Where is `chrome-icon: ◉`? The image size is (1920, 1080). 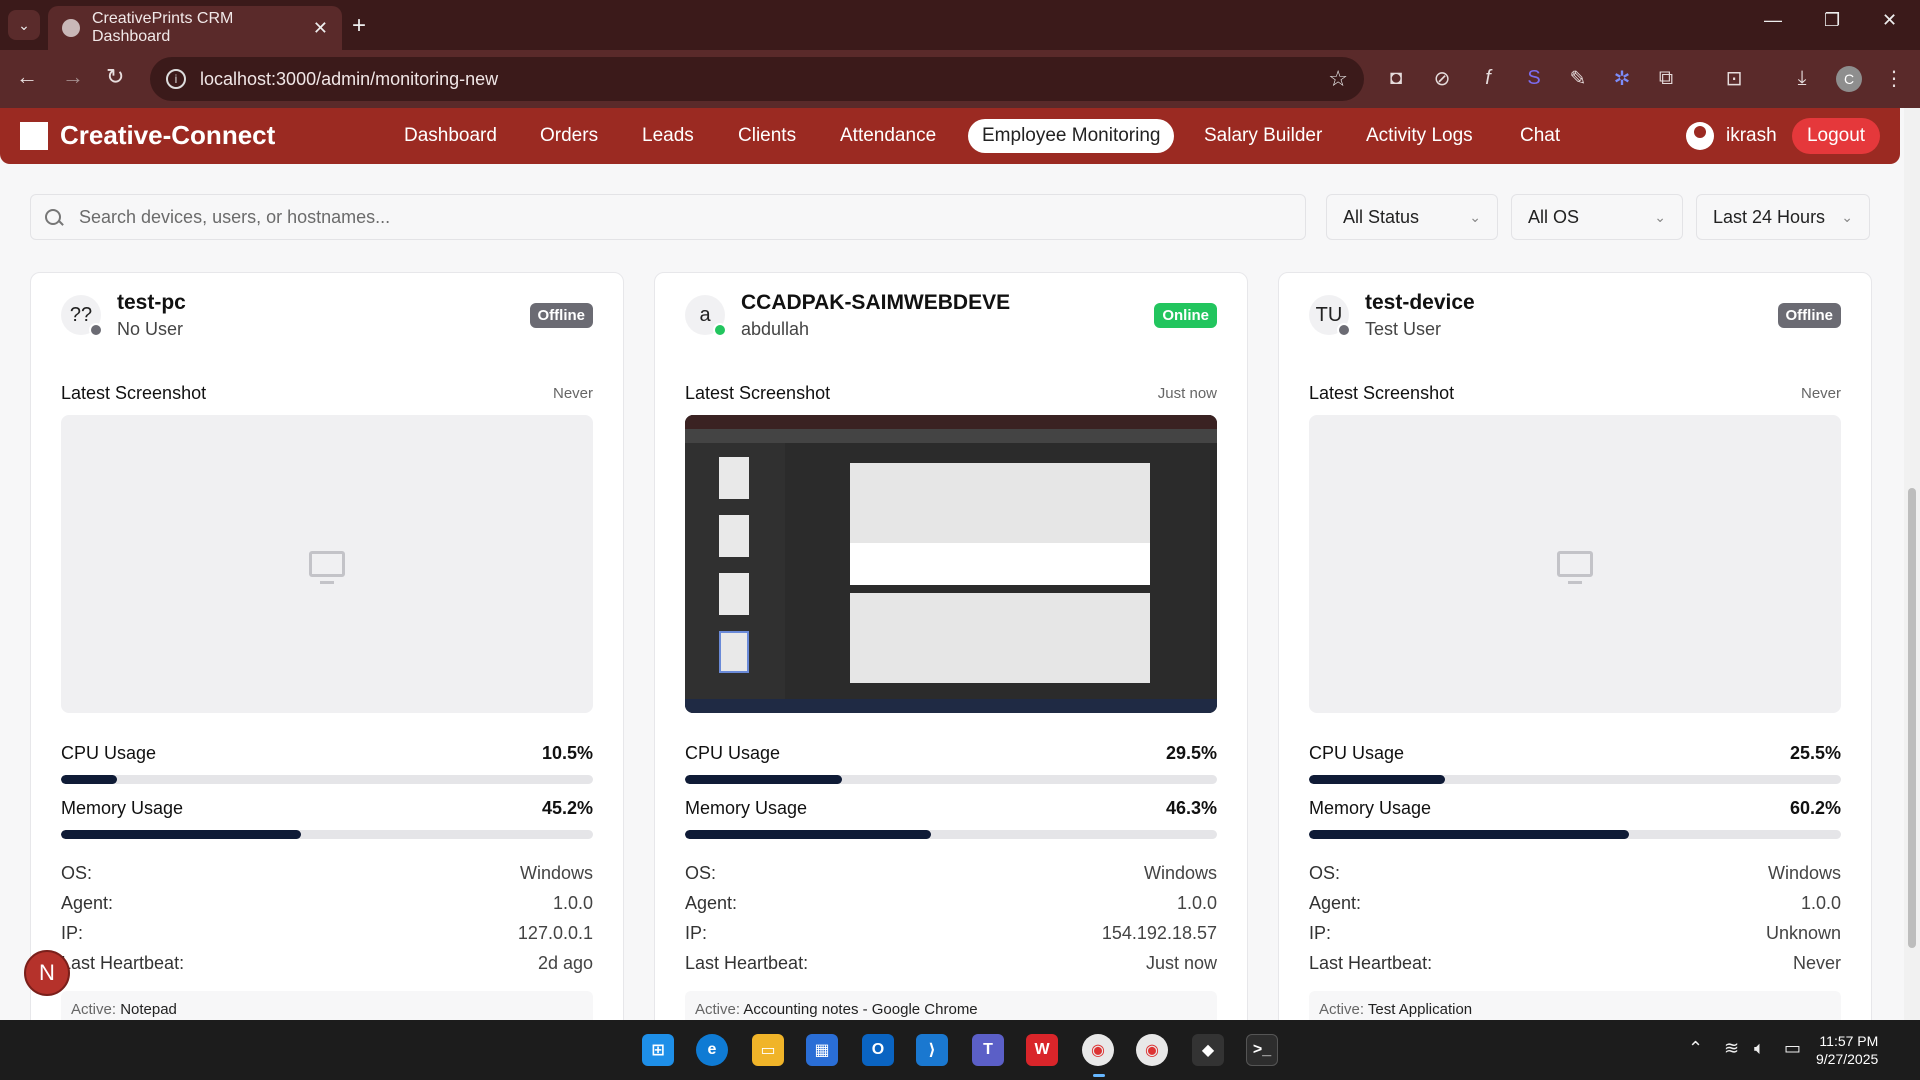 chrome-icon: ◉ is located at coordinates (1098, 1050).